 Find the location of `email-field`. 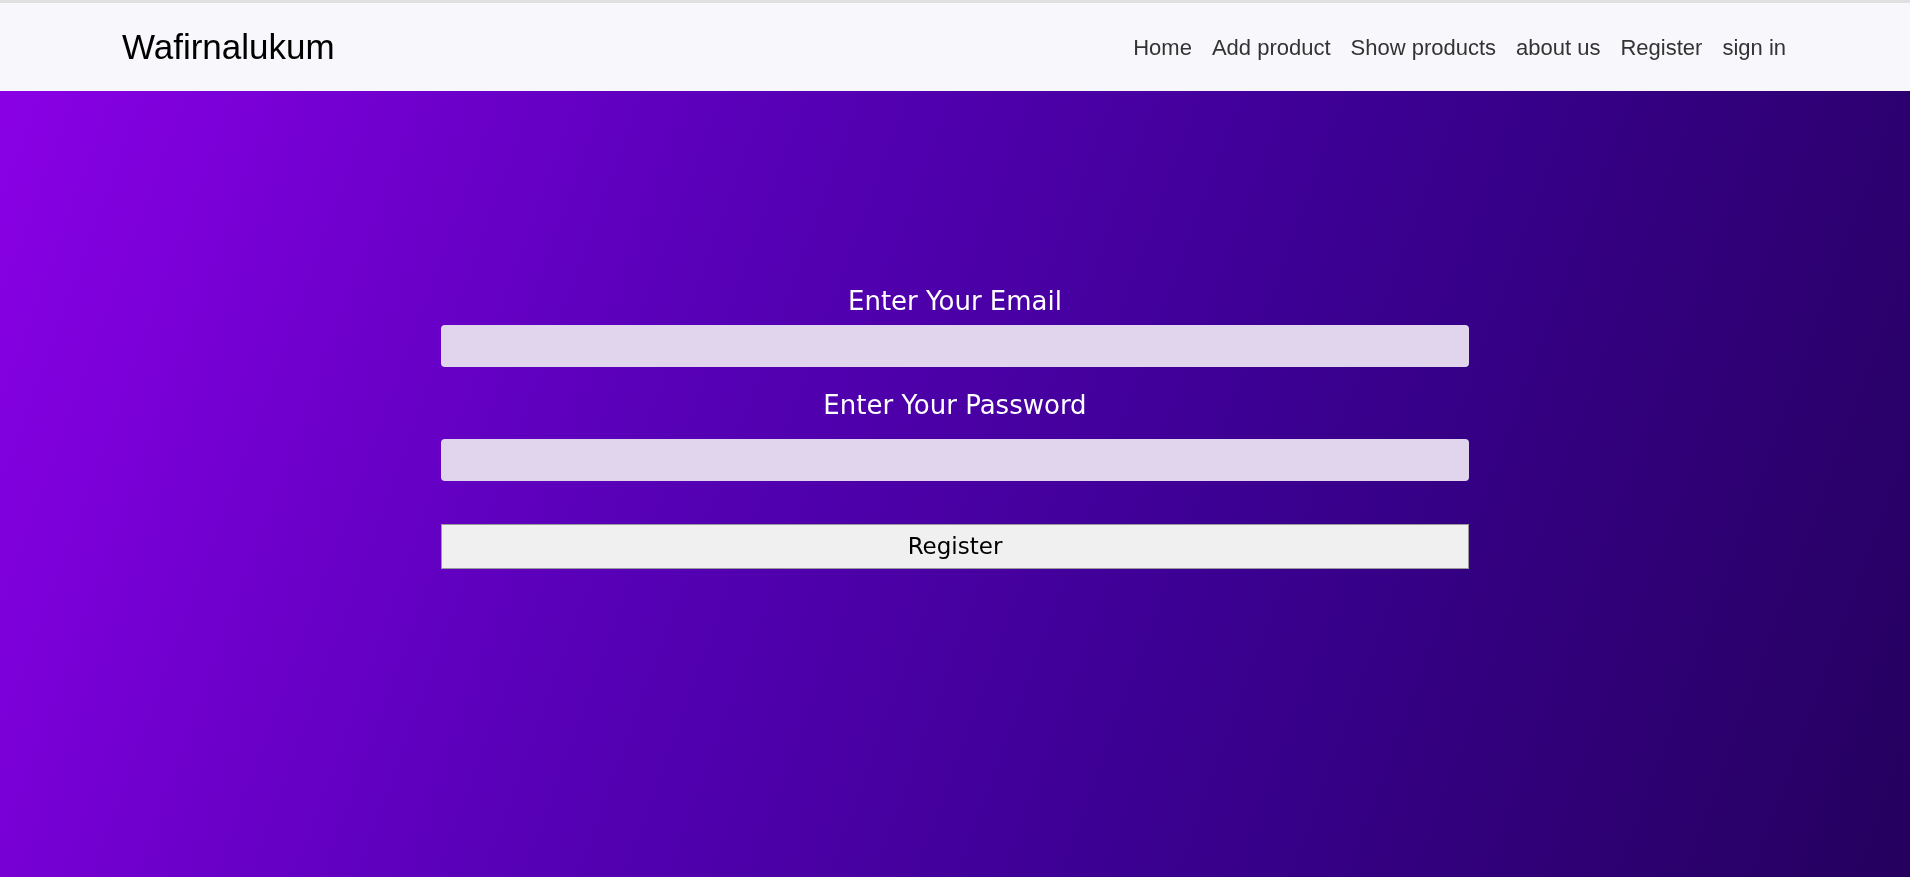

email-field is located at coordinates (955, 346).